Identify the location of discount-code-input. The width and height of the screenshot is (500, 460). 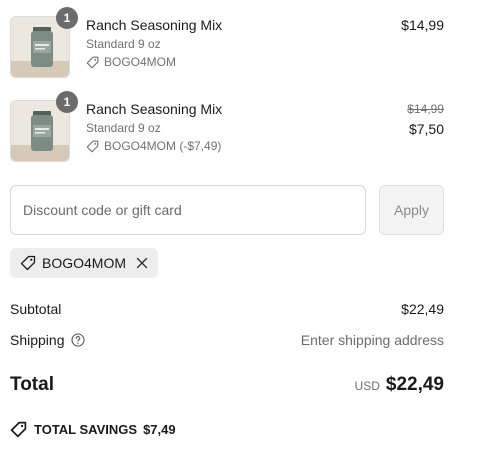
(188, 210).